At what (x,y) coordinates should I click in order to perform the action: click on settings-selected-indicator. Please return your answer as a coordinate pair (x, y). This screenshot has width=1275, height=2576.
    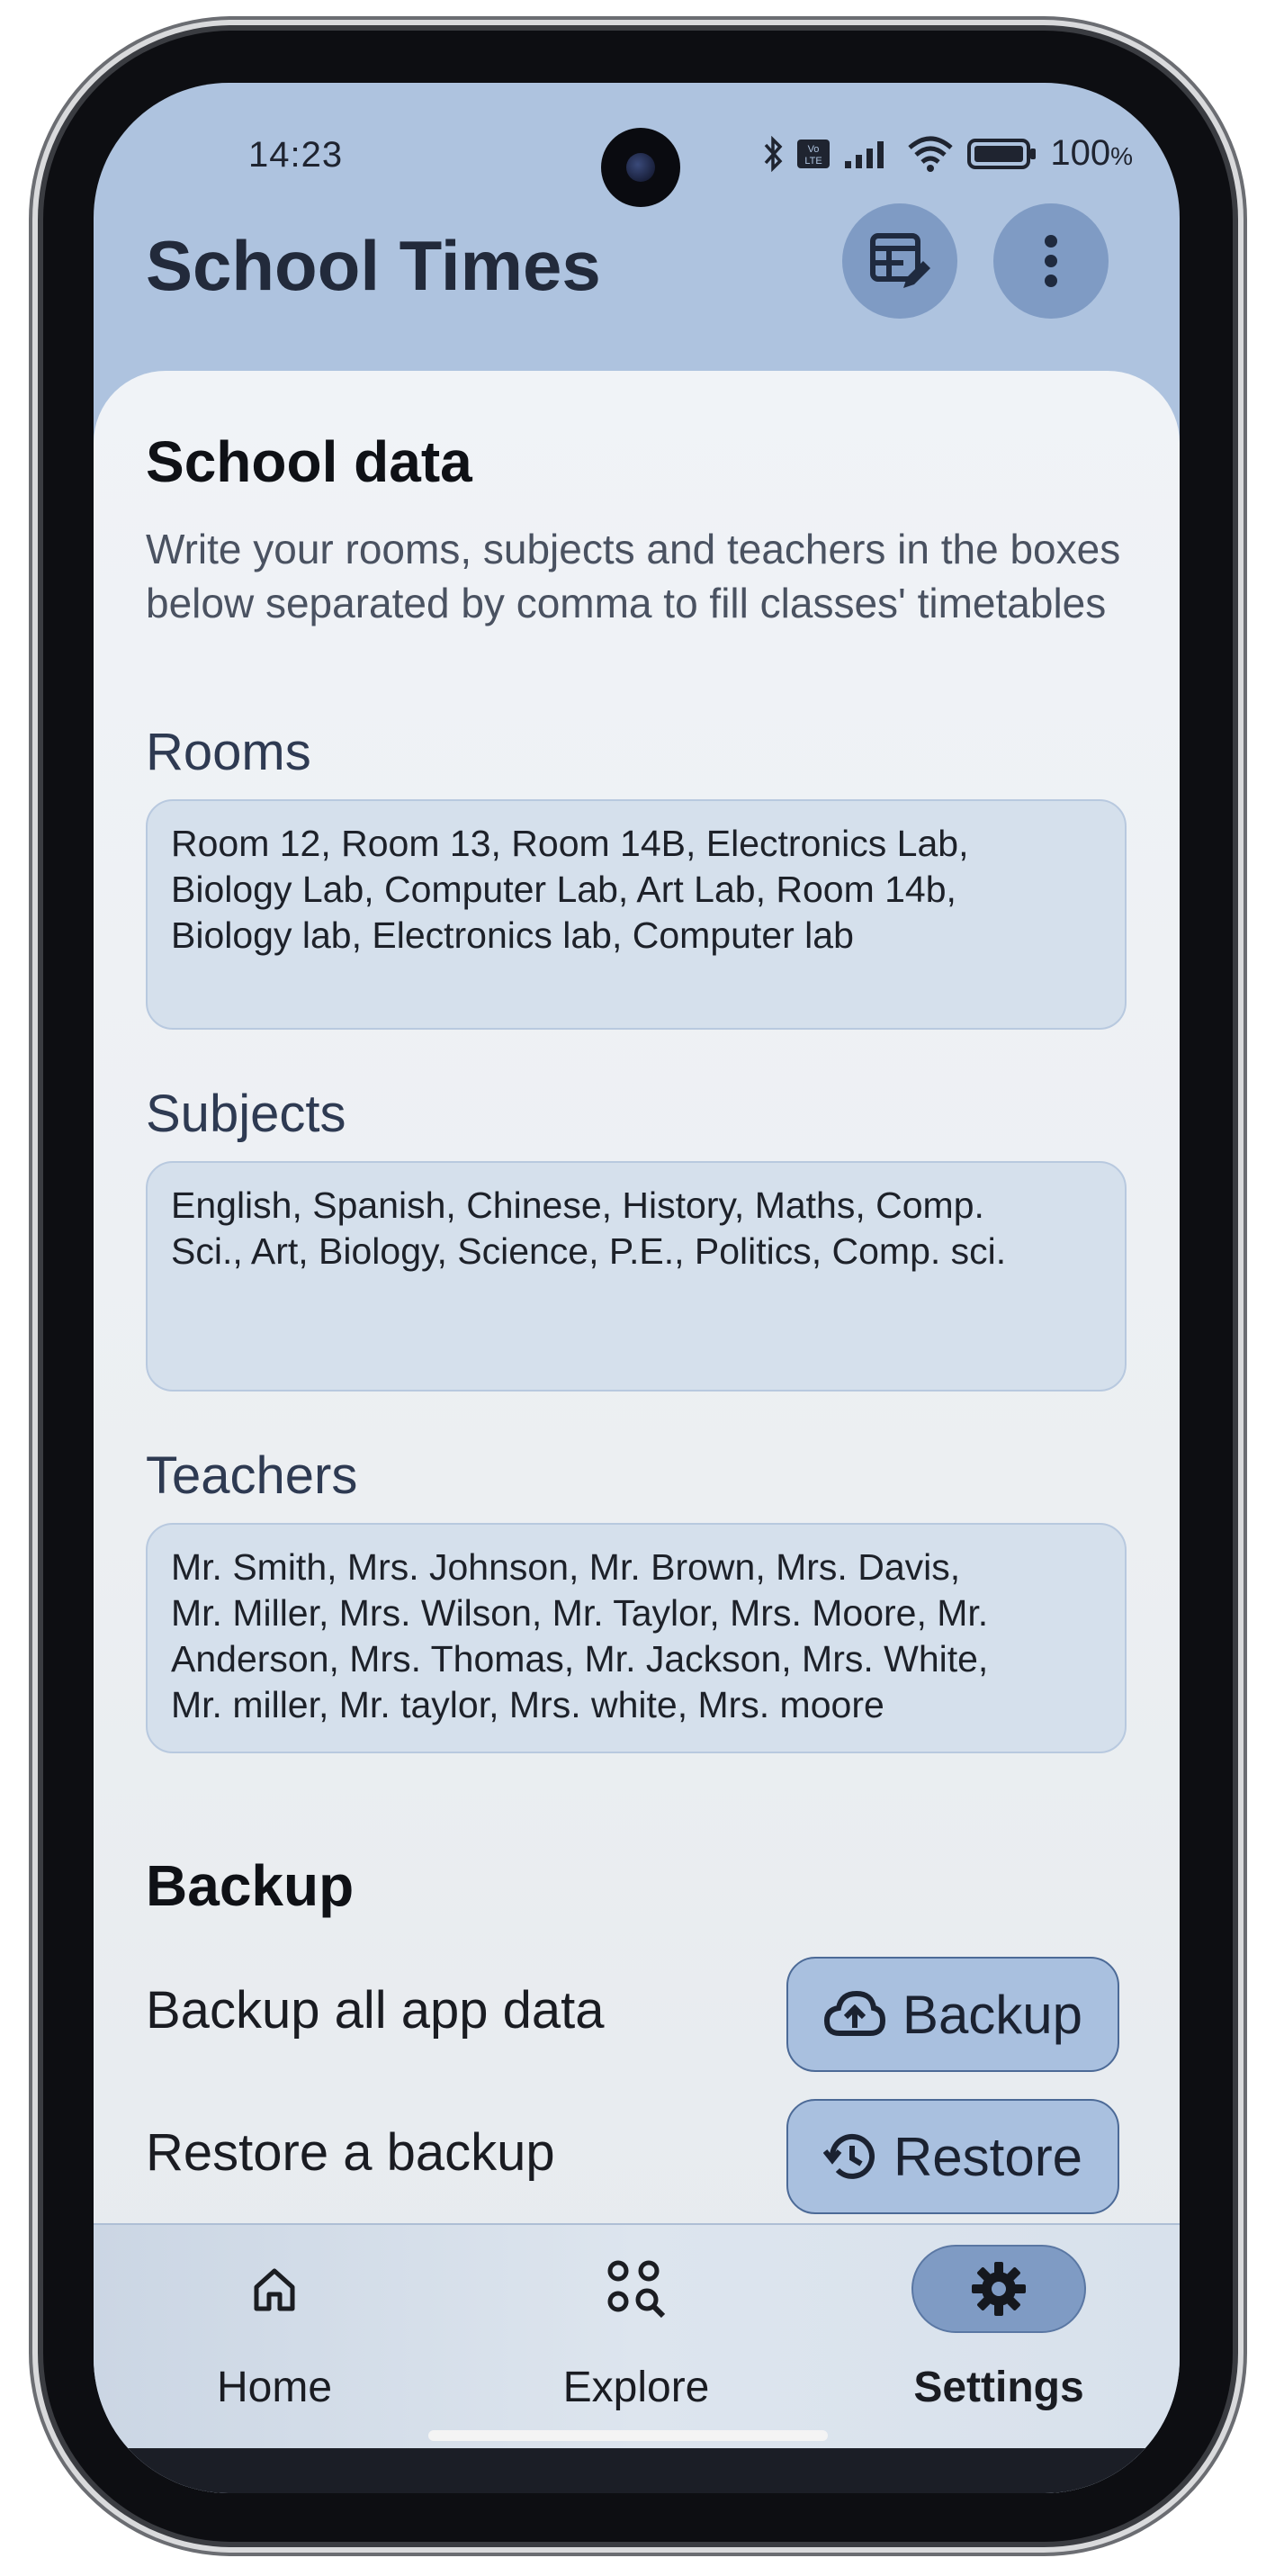
    Looking at the image, I should click on (998, 2289).